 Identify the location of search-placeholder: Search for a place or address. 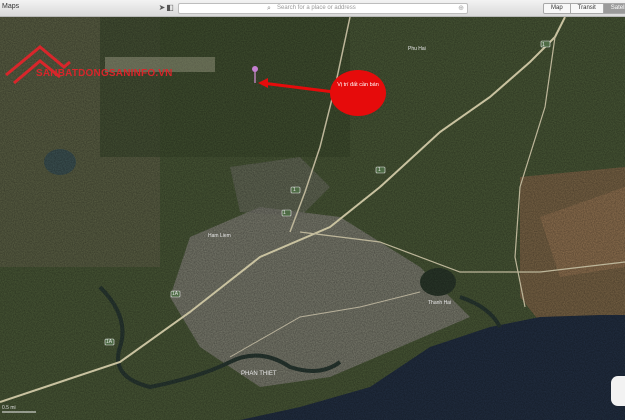
(316, 8).